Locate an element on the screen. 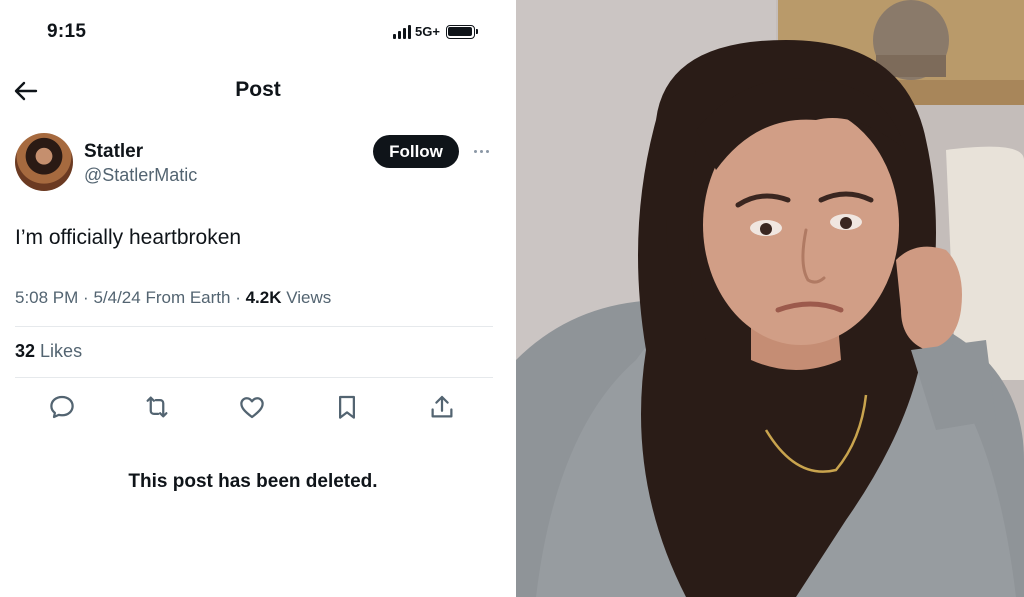 The image size is (1024, 597). author-name: Statler is located at coordinates (113, 152).